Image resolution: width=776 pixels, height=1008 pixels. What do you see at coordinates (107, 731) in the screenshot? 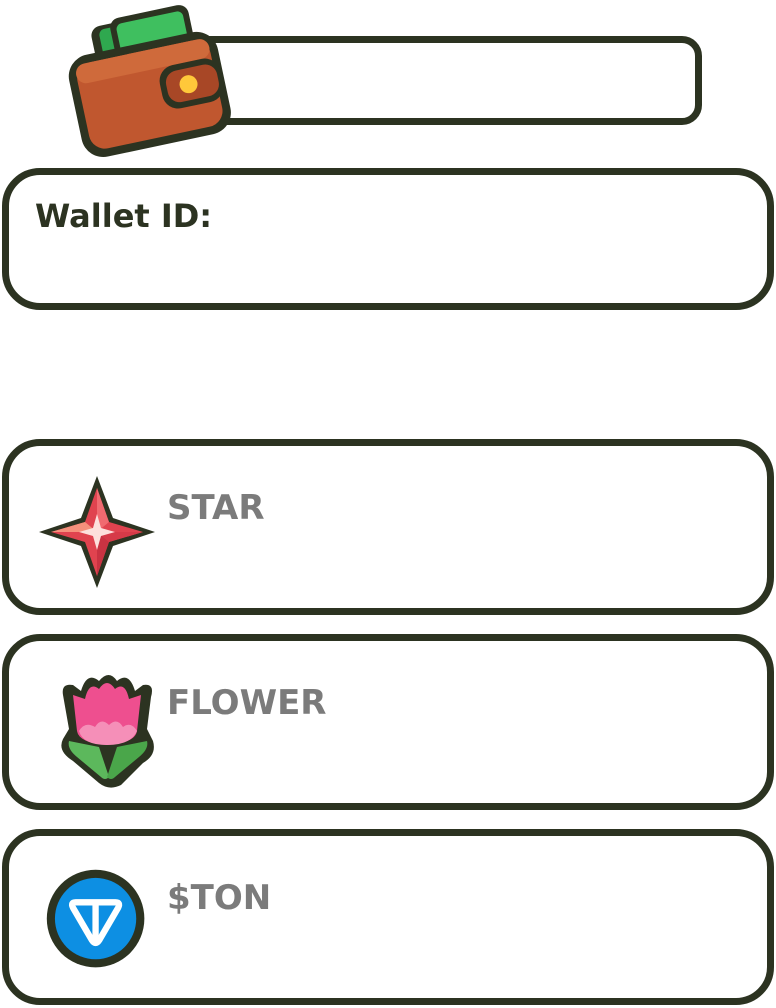
I see `flower-icon` at bounding box center [107, 731].